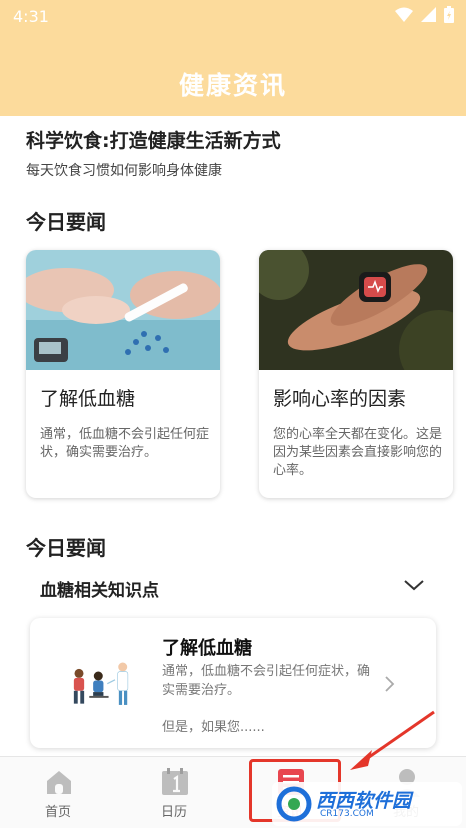 The image size is (466, 828). Describe the element at coordinates (233, 58) in the screenshot. I see `app-header: 4:31 健康资讯` at that location.